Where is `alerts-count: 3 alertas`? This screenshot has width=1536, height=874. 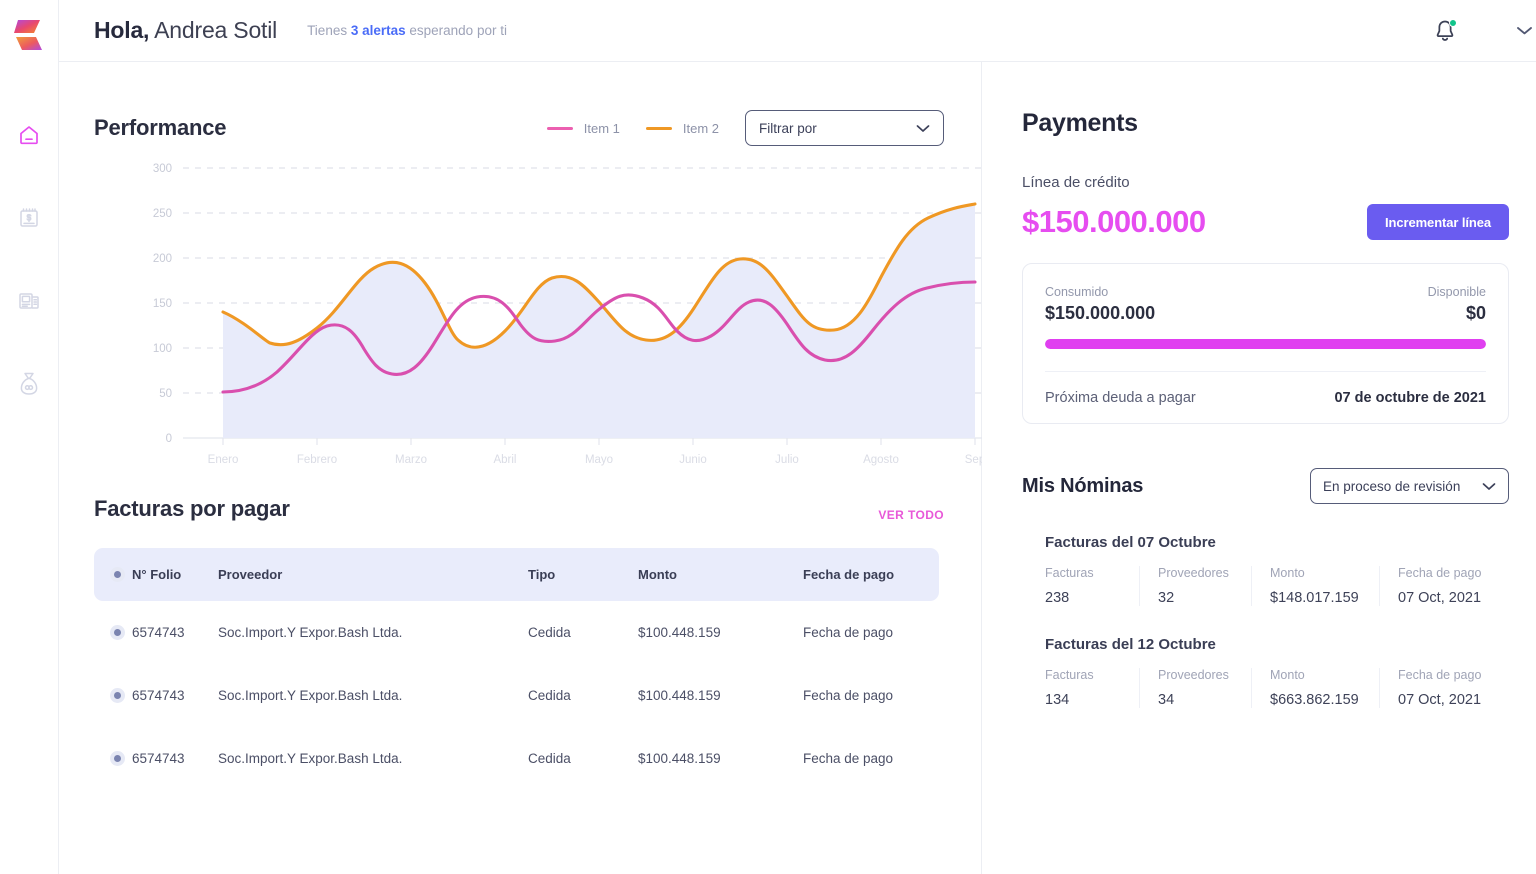 alerts-count: 3 alertas is located at coordinates (378, 30).